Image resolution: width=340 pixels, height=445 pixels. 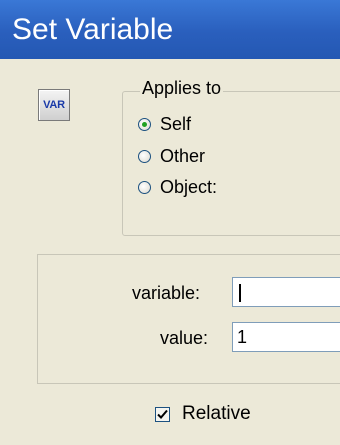 What do you see at coordinates (286, 292) in the screenshot?
I see `variable-input` at bounding box center [286, 292].